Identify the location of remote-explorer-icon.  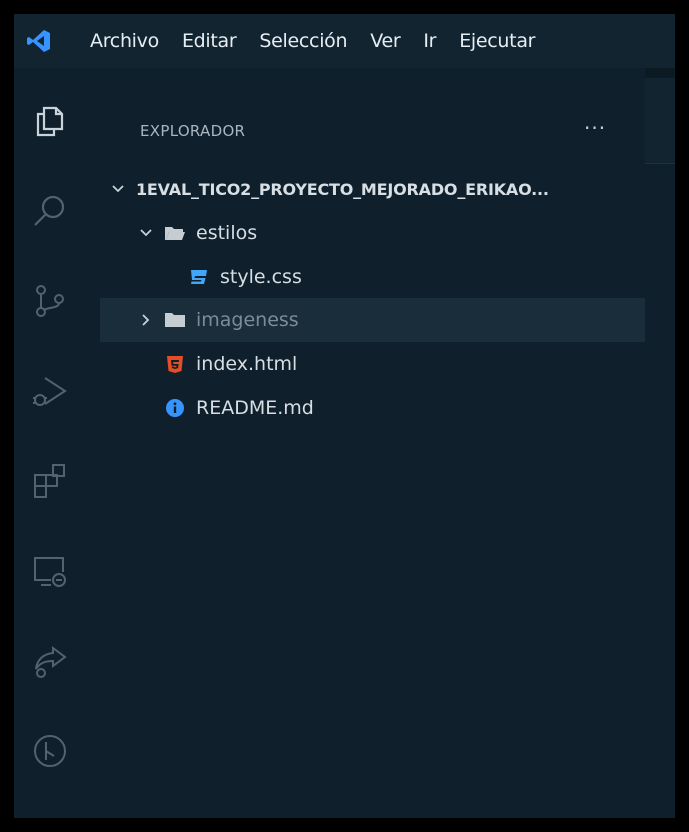
(50, 571).